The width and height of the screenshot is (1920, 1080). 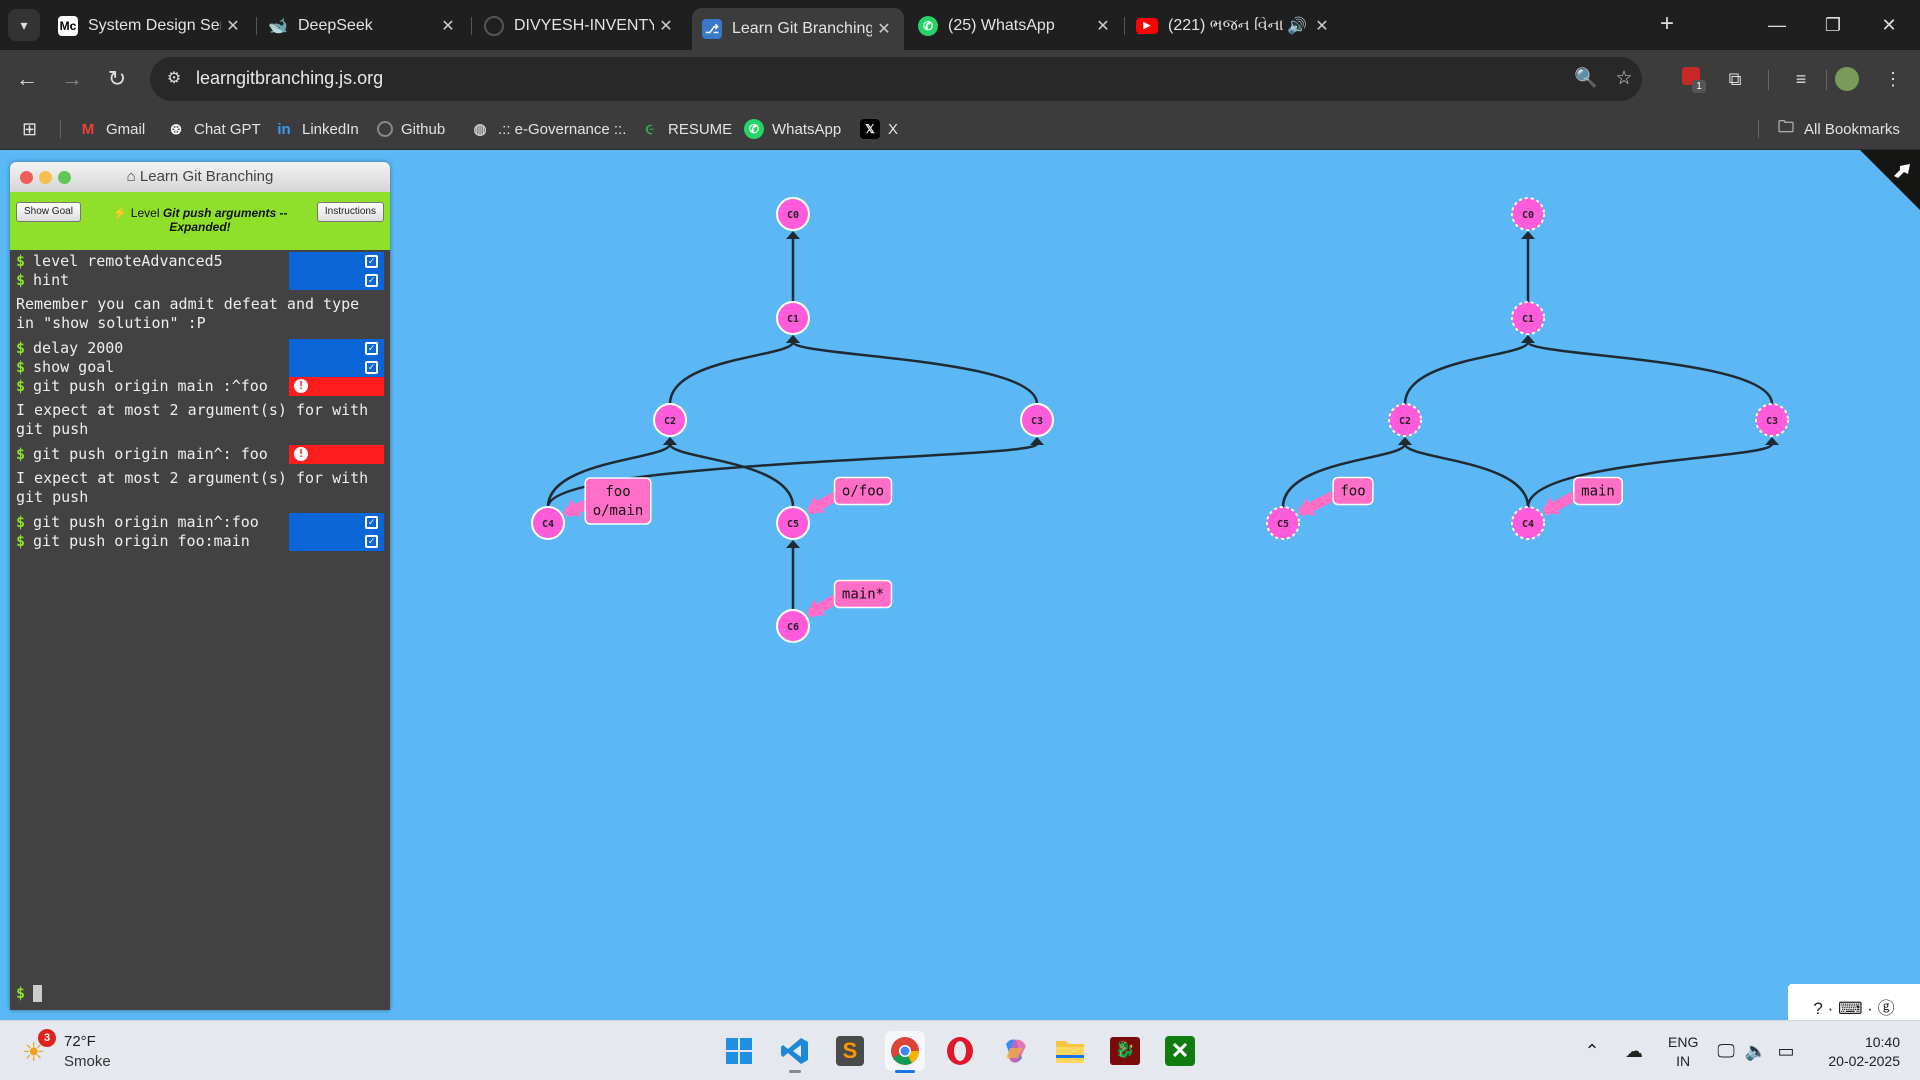 What do you see at coordinates (174, 79) in the screenshot?
I see `site-info-icon: ⚙` at bounding box center [174, 79].